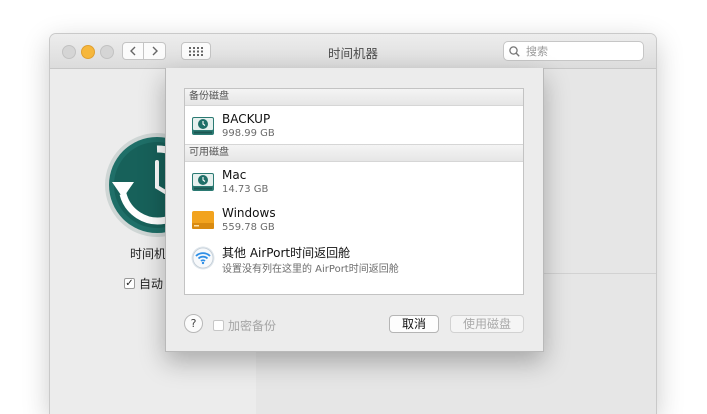  Describe the element at coordinates (249, 213) in the screenshot. I see `disk-name: Windows` at that location.